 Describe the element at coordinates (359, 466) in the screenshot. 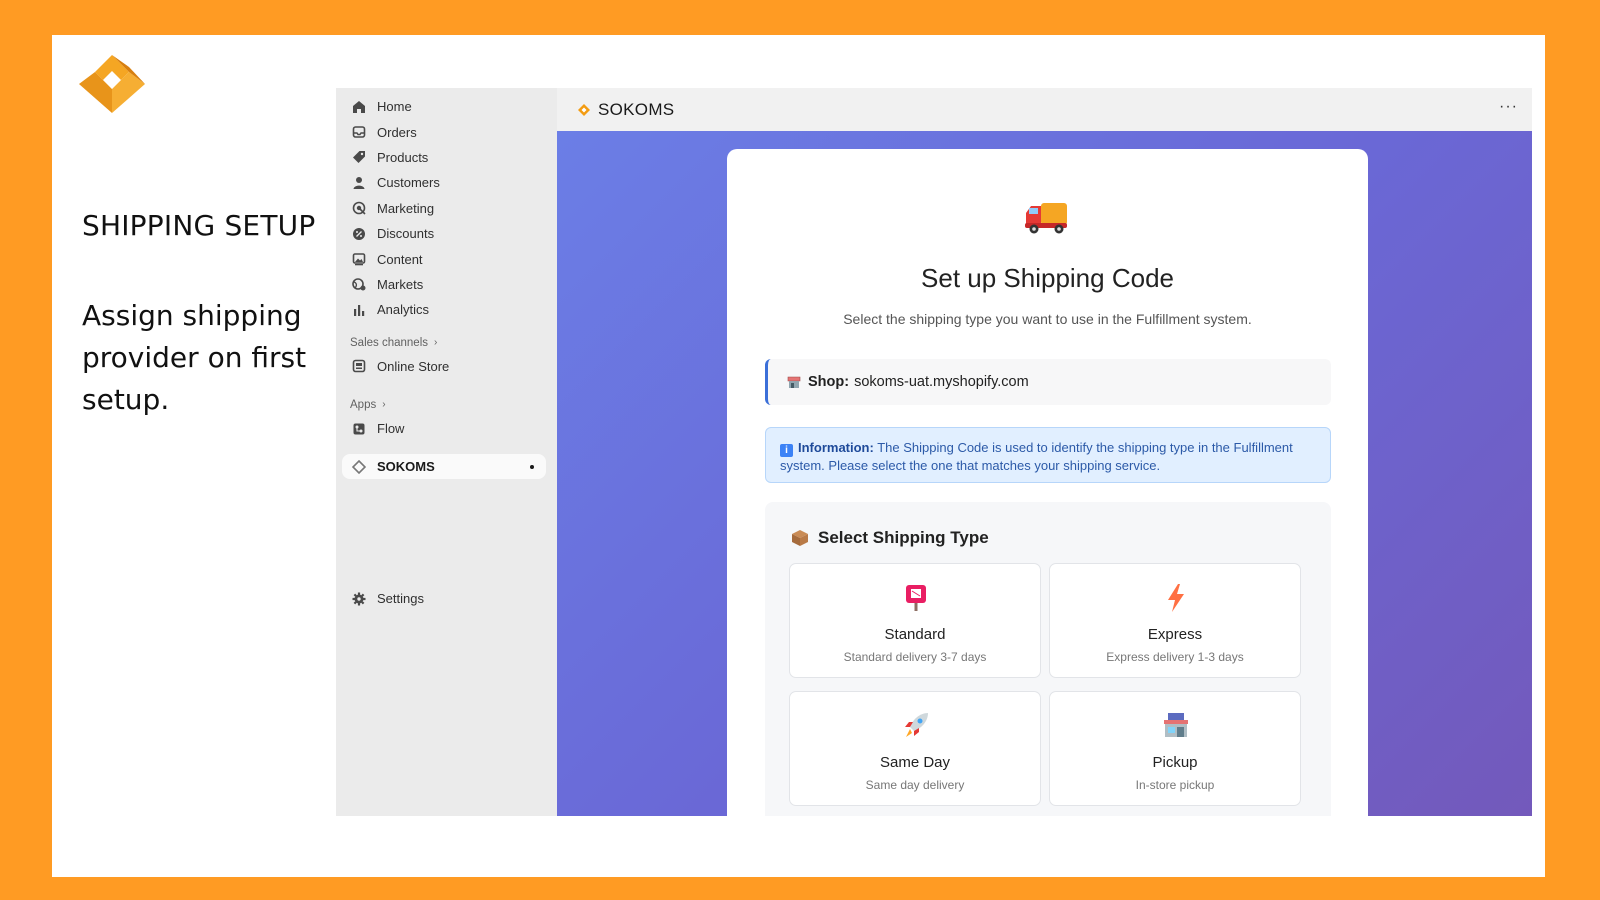

I see `sokoms-app-icon` at that location.